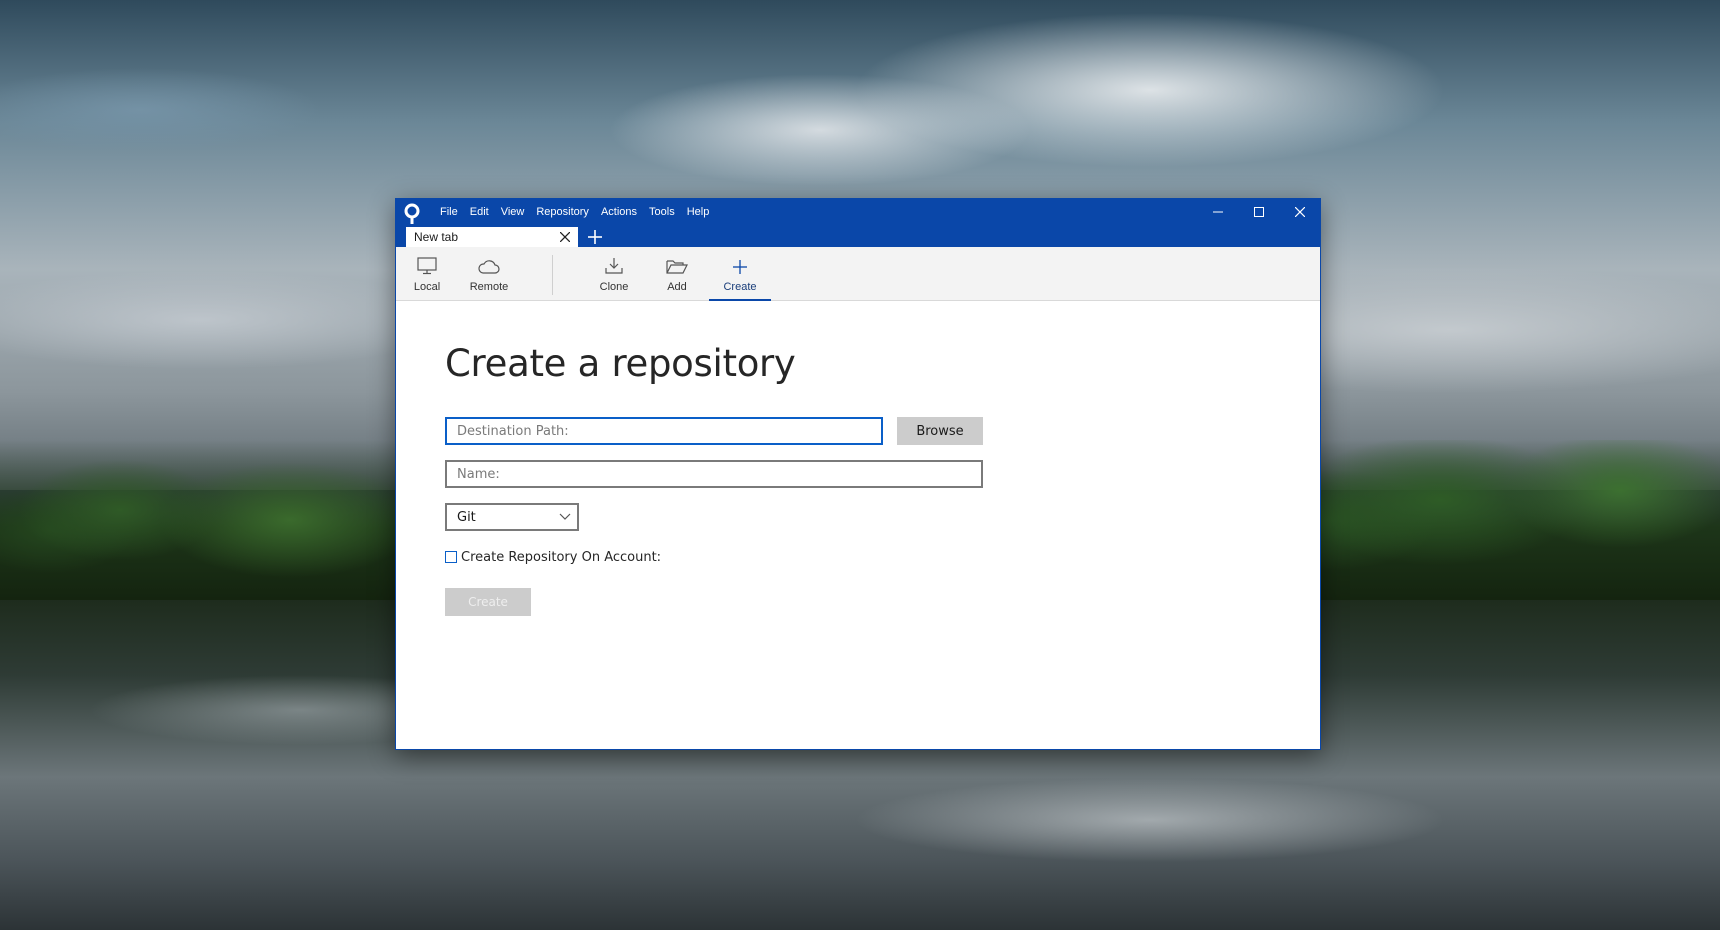  What do you see at coordinates (664, 431) in the screenshot?
I see `destination-path-input` at bounding box center [664, 431].